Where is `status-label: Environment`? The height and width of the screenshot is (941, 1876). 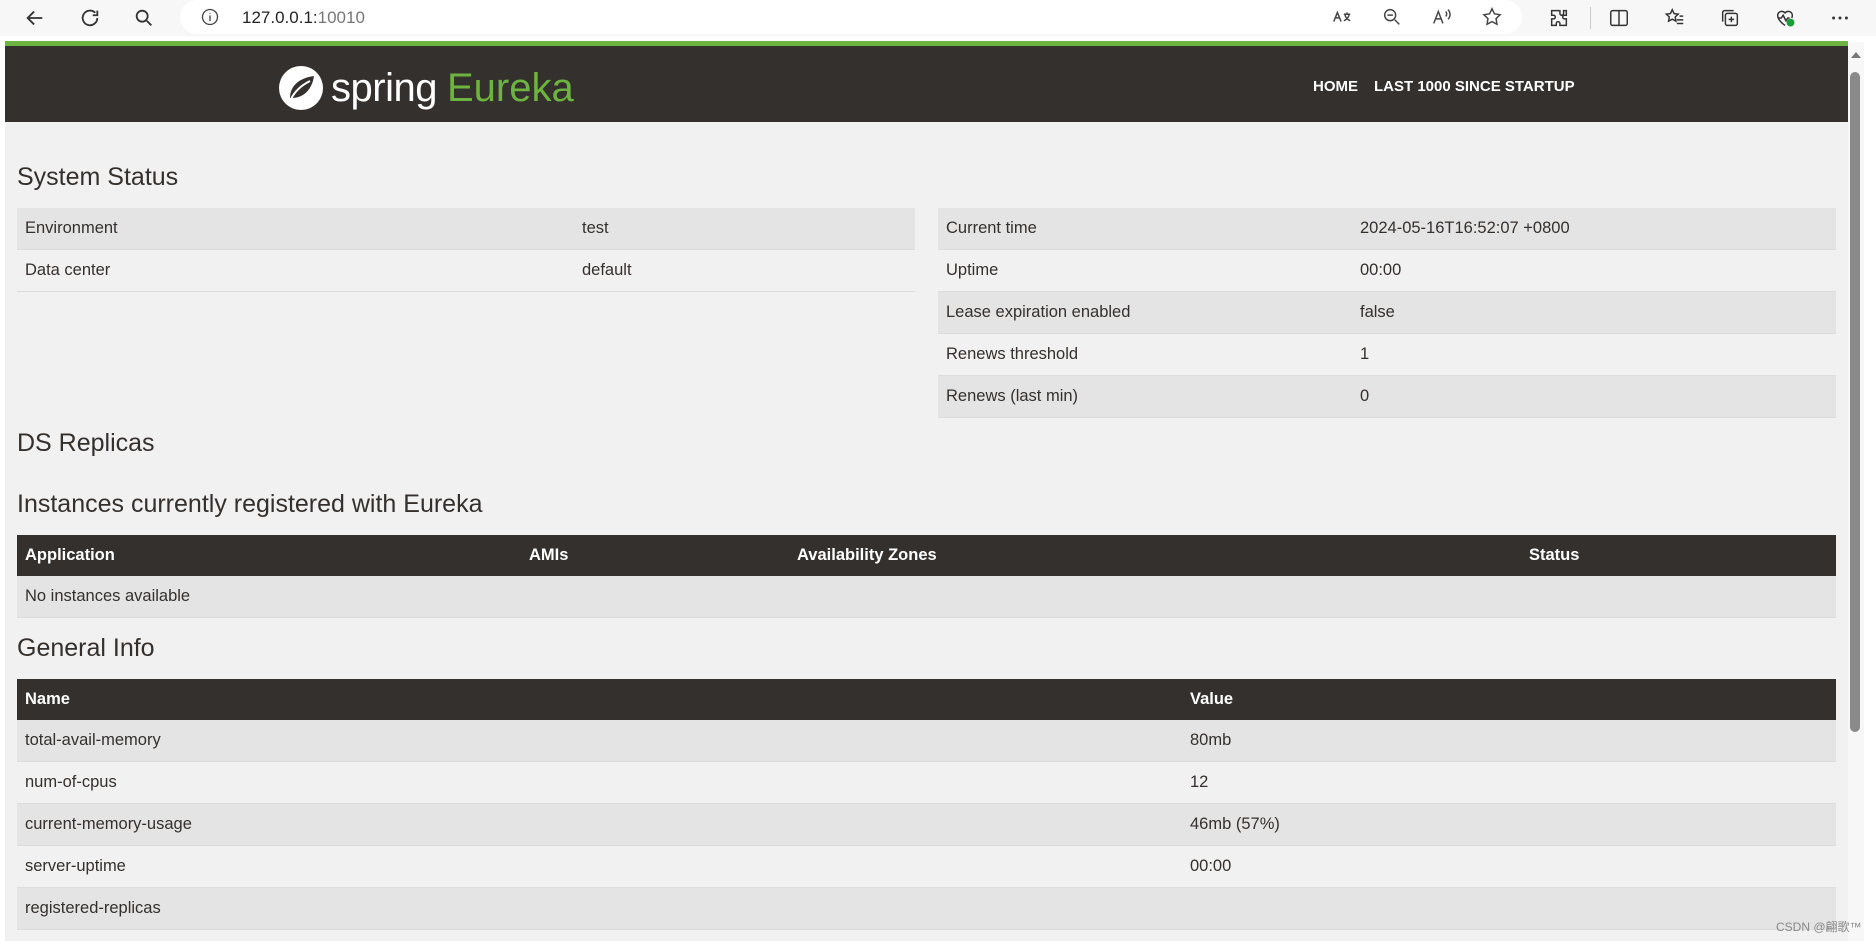 status-label: Environment is located at coordinates (295, 229).